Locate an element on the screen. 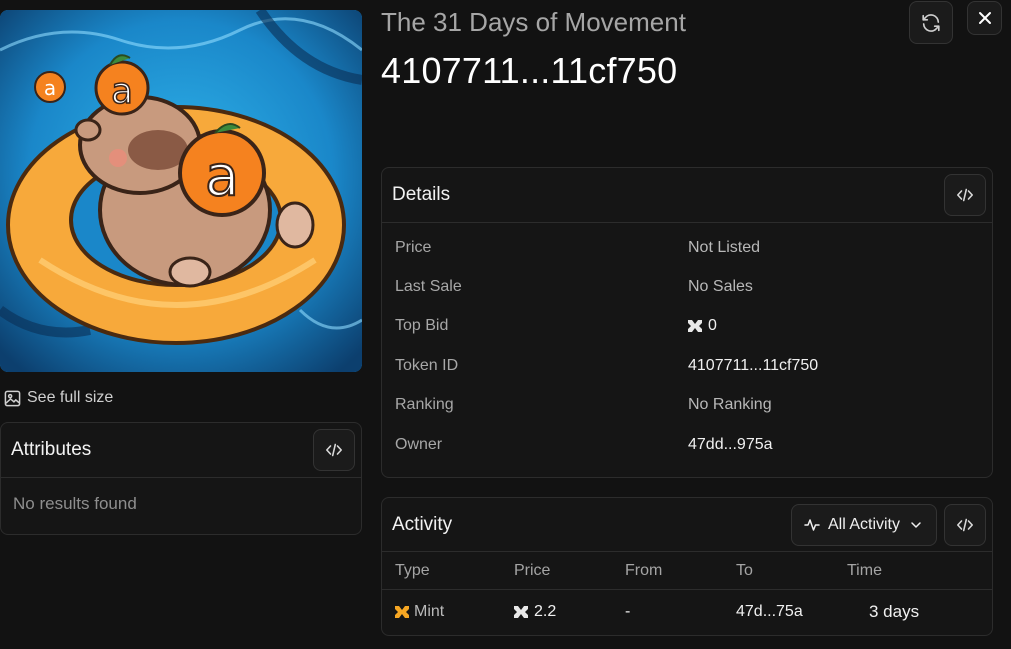  chevron-down-icon is located at coordinates (916, 524).